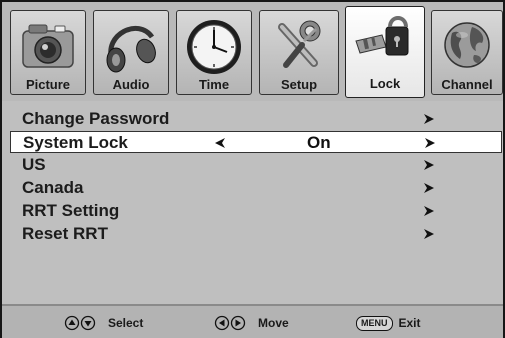 This screenshot has width=505, height=338. What do you see at coordinates (126, 323) in the screenshot?
I see `hint-select-label: Select` at bounding box center [126, 323].